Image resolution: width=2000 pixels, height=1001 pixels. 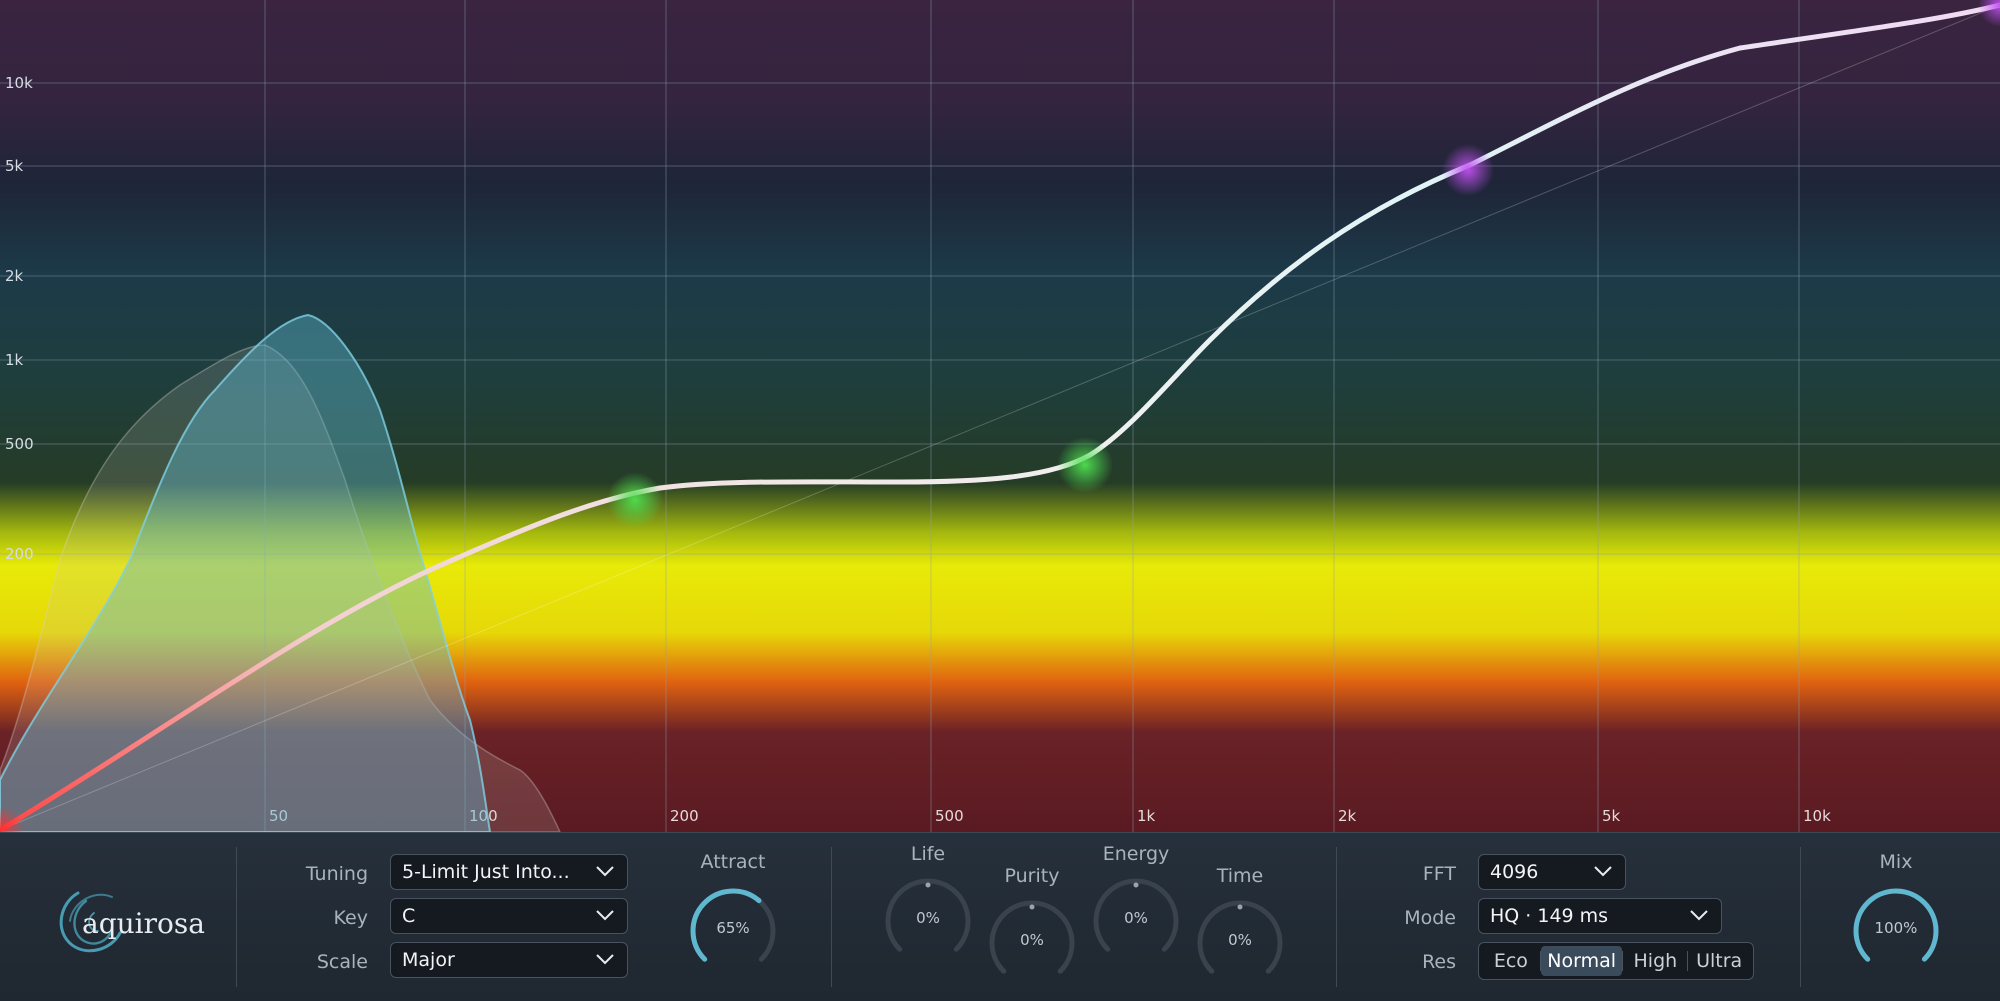 I want to click on scale-dropdown: Major, so click(x=509, y=960).